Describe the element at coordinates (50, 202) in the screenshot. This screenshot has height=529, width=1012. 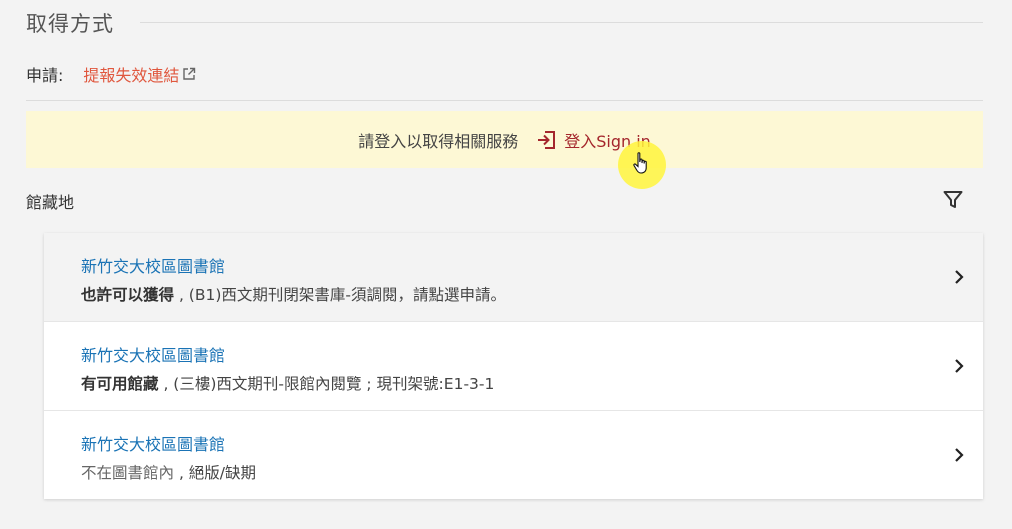
I see `holdings-header: 館藏地` at that location.